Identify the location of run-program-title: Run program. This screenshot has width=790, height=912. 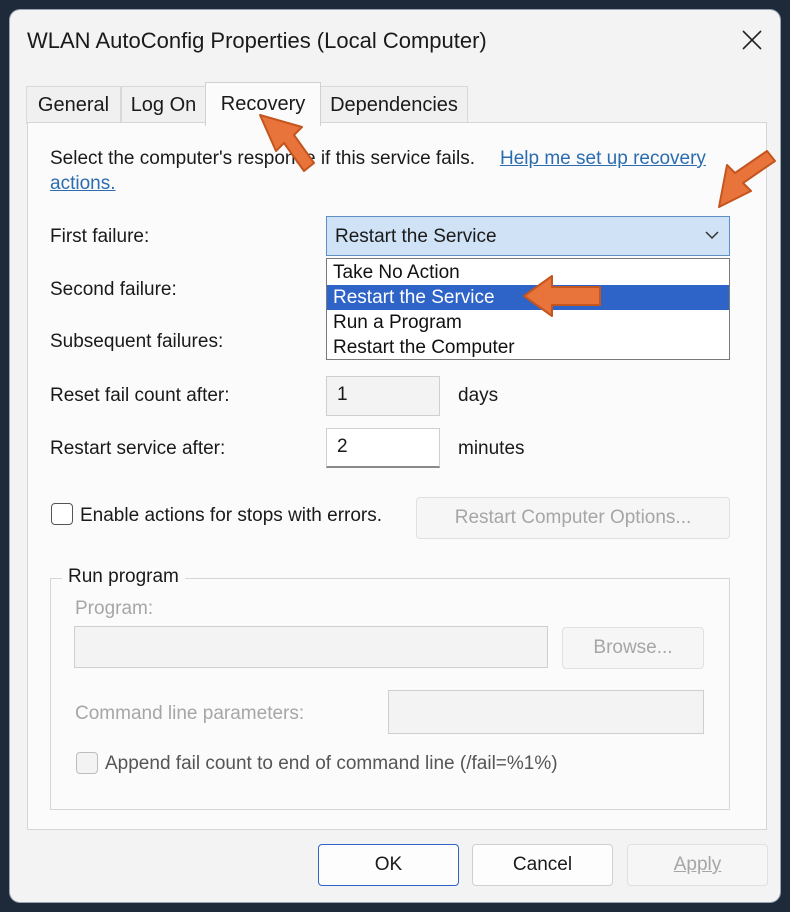
(123, 577).